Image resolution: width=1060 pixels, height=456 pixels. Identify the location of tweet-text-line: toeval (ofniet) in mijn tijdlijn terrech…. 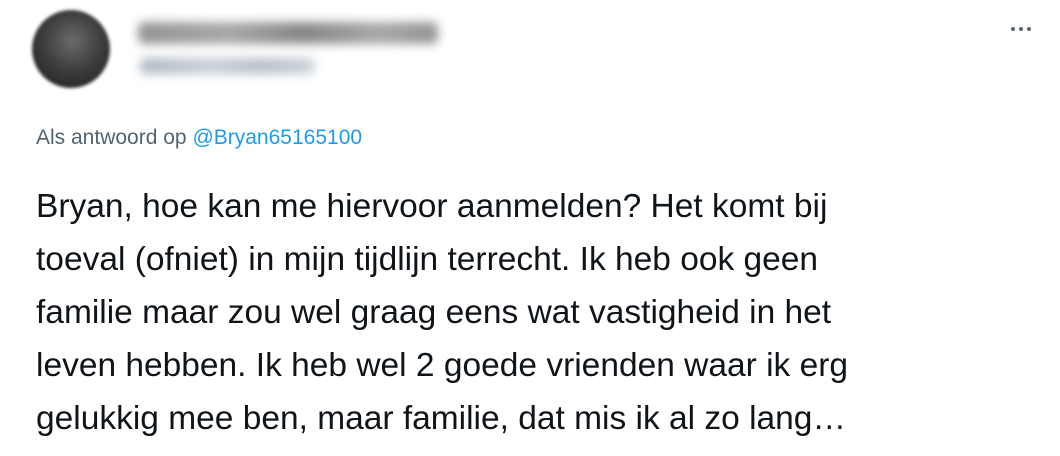
(427, 259).